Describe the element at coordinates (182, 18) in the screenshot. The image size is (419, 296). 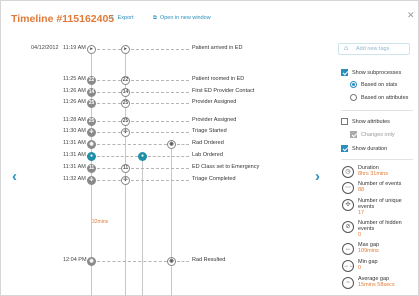
I see `open-new-window-button: ⧉ Open in new window` at that location.